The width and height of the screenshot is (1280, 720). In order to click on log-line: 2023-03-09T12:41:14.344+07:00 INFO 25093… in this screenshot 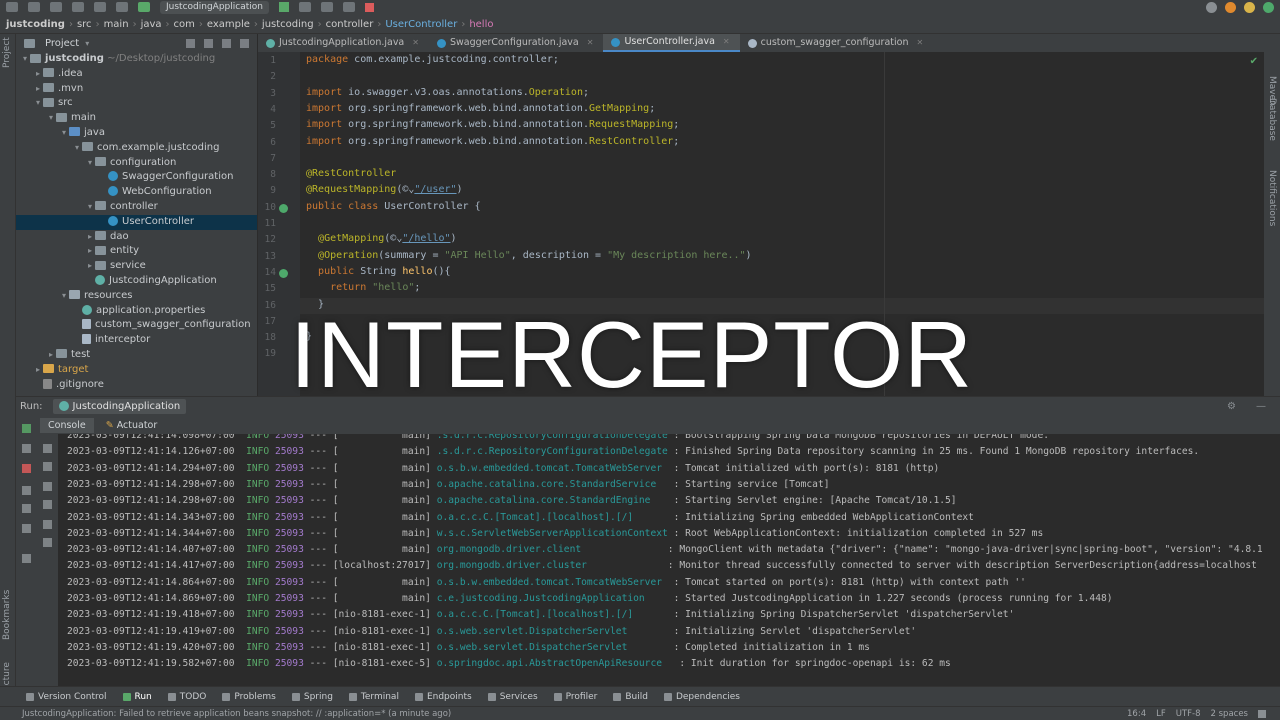, I will do `click(555, 533)`.